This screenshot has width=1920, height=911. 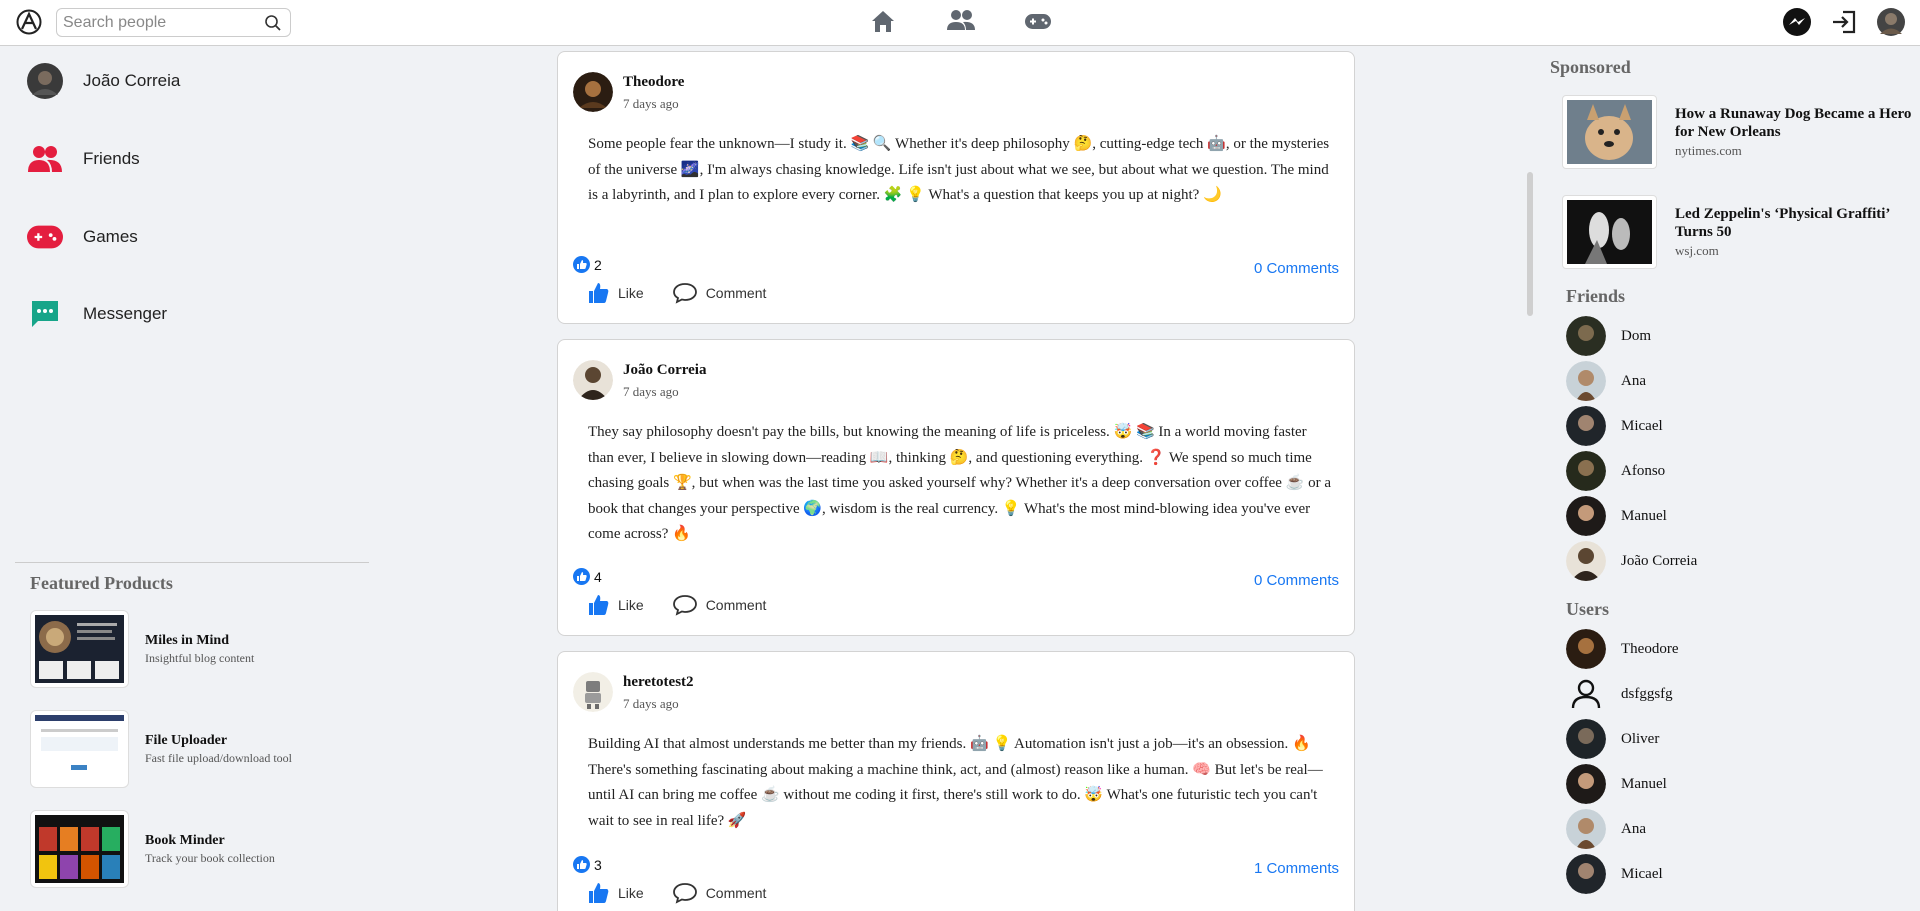 What do you see at coordinates (1587, 609) in the screenshot?
I see `users-section-title: Users` at bounding box center [1587, 609].